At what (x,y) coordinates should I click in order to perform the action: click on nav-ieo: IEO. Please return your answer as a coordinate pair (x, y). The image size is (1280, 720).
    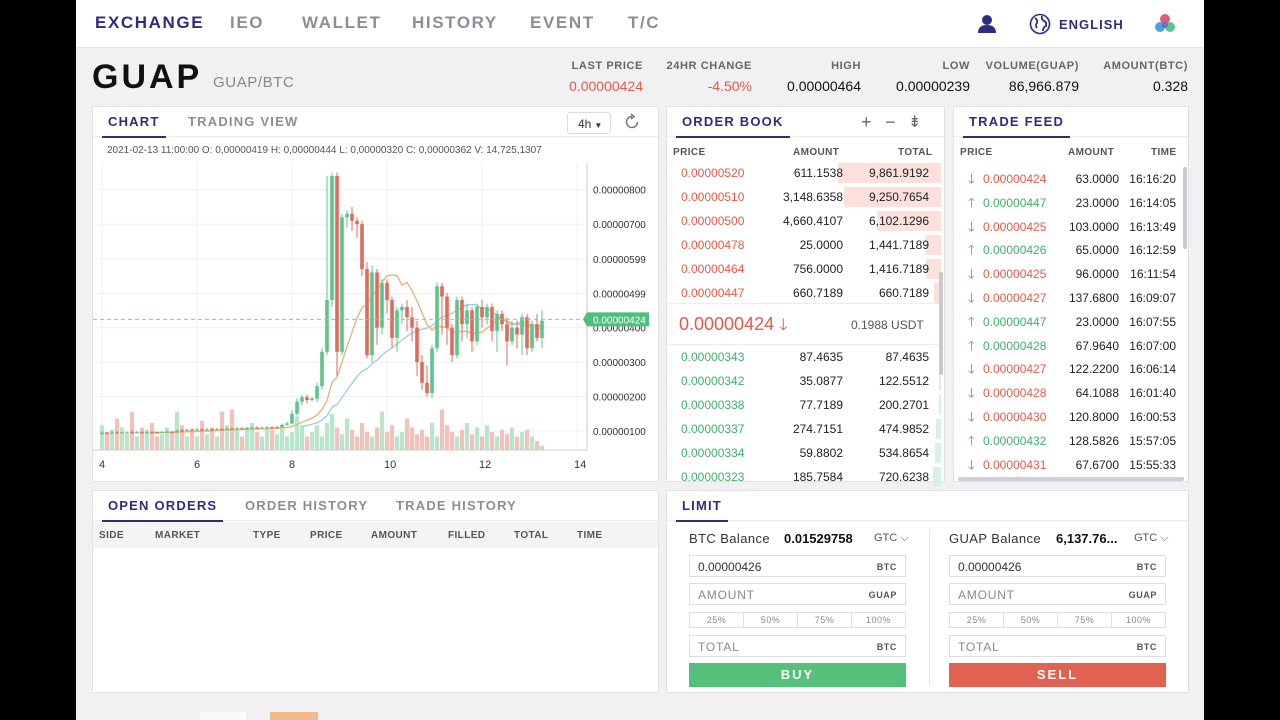
    Looking at the image, I should click on (247, 23).